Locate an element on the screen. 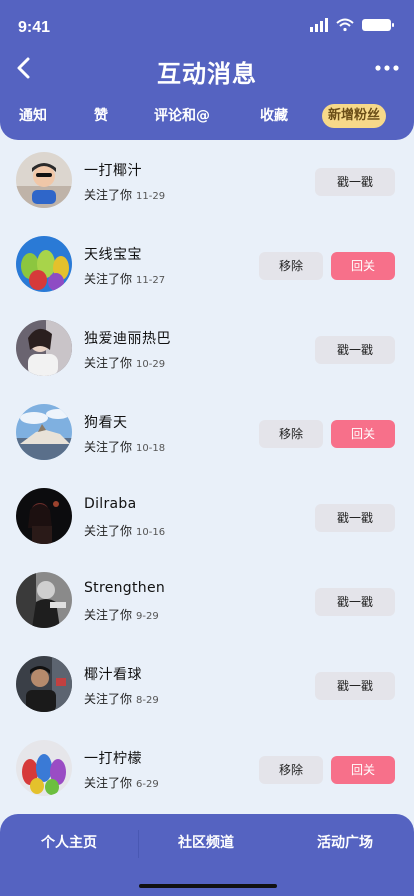 The image size is (414, 896). follow-date: 9-29 is located at coordinates (147, 616).